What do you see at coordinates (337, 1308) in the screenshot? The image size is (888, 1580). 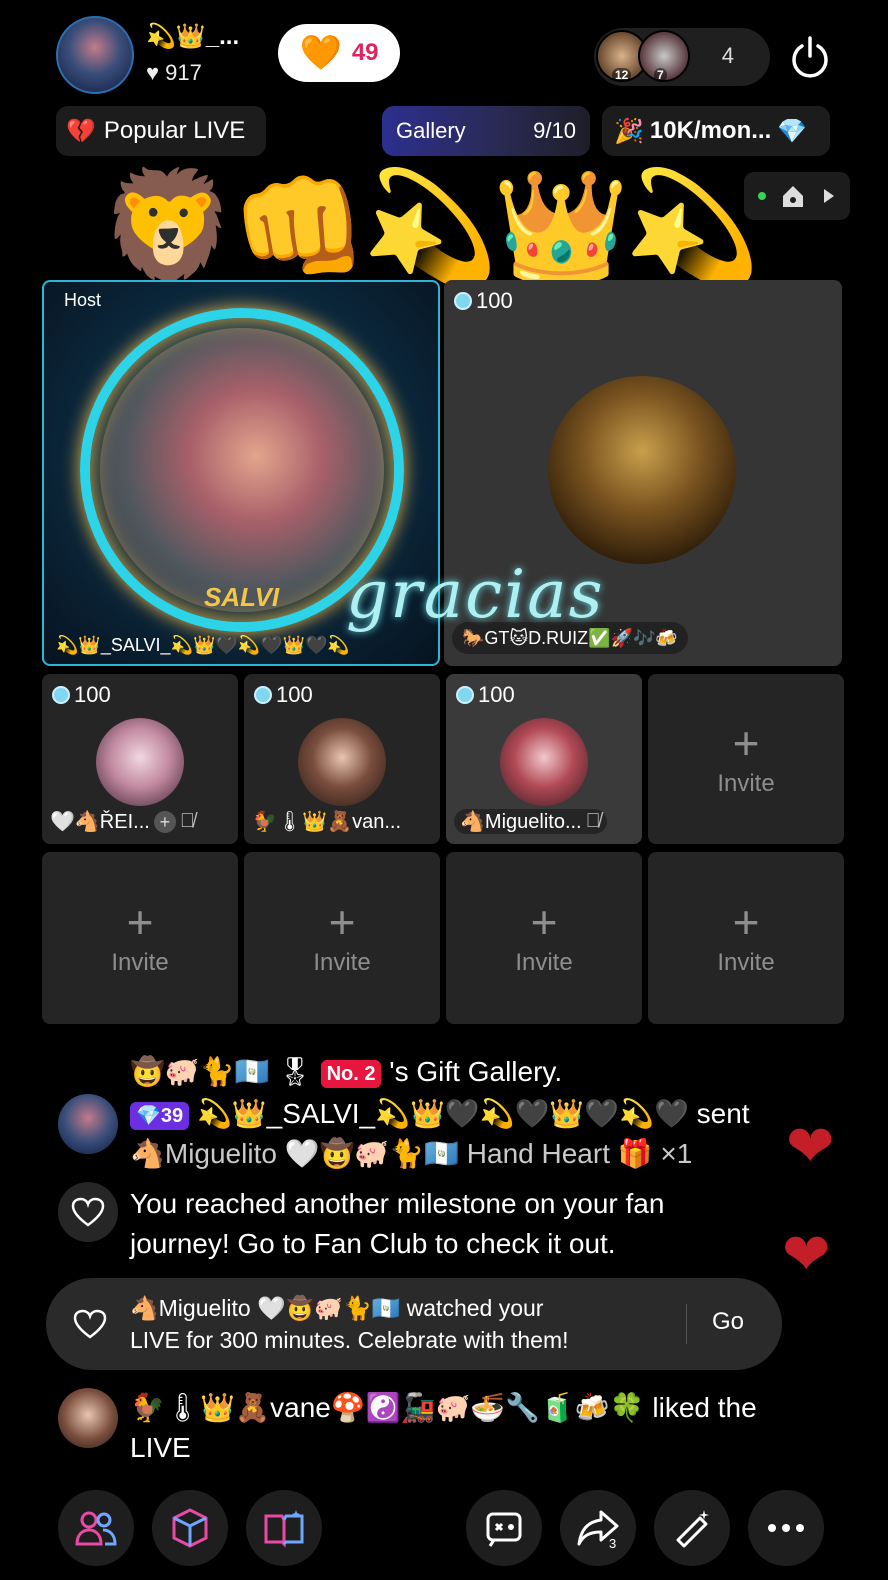 I see `fan-card-line1: 🐴Miguelito 🤍🤠🐖🐈🇬🇹 watched your` at bounding box center [337, 1308].